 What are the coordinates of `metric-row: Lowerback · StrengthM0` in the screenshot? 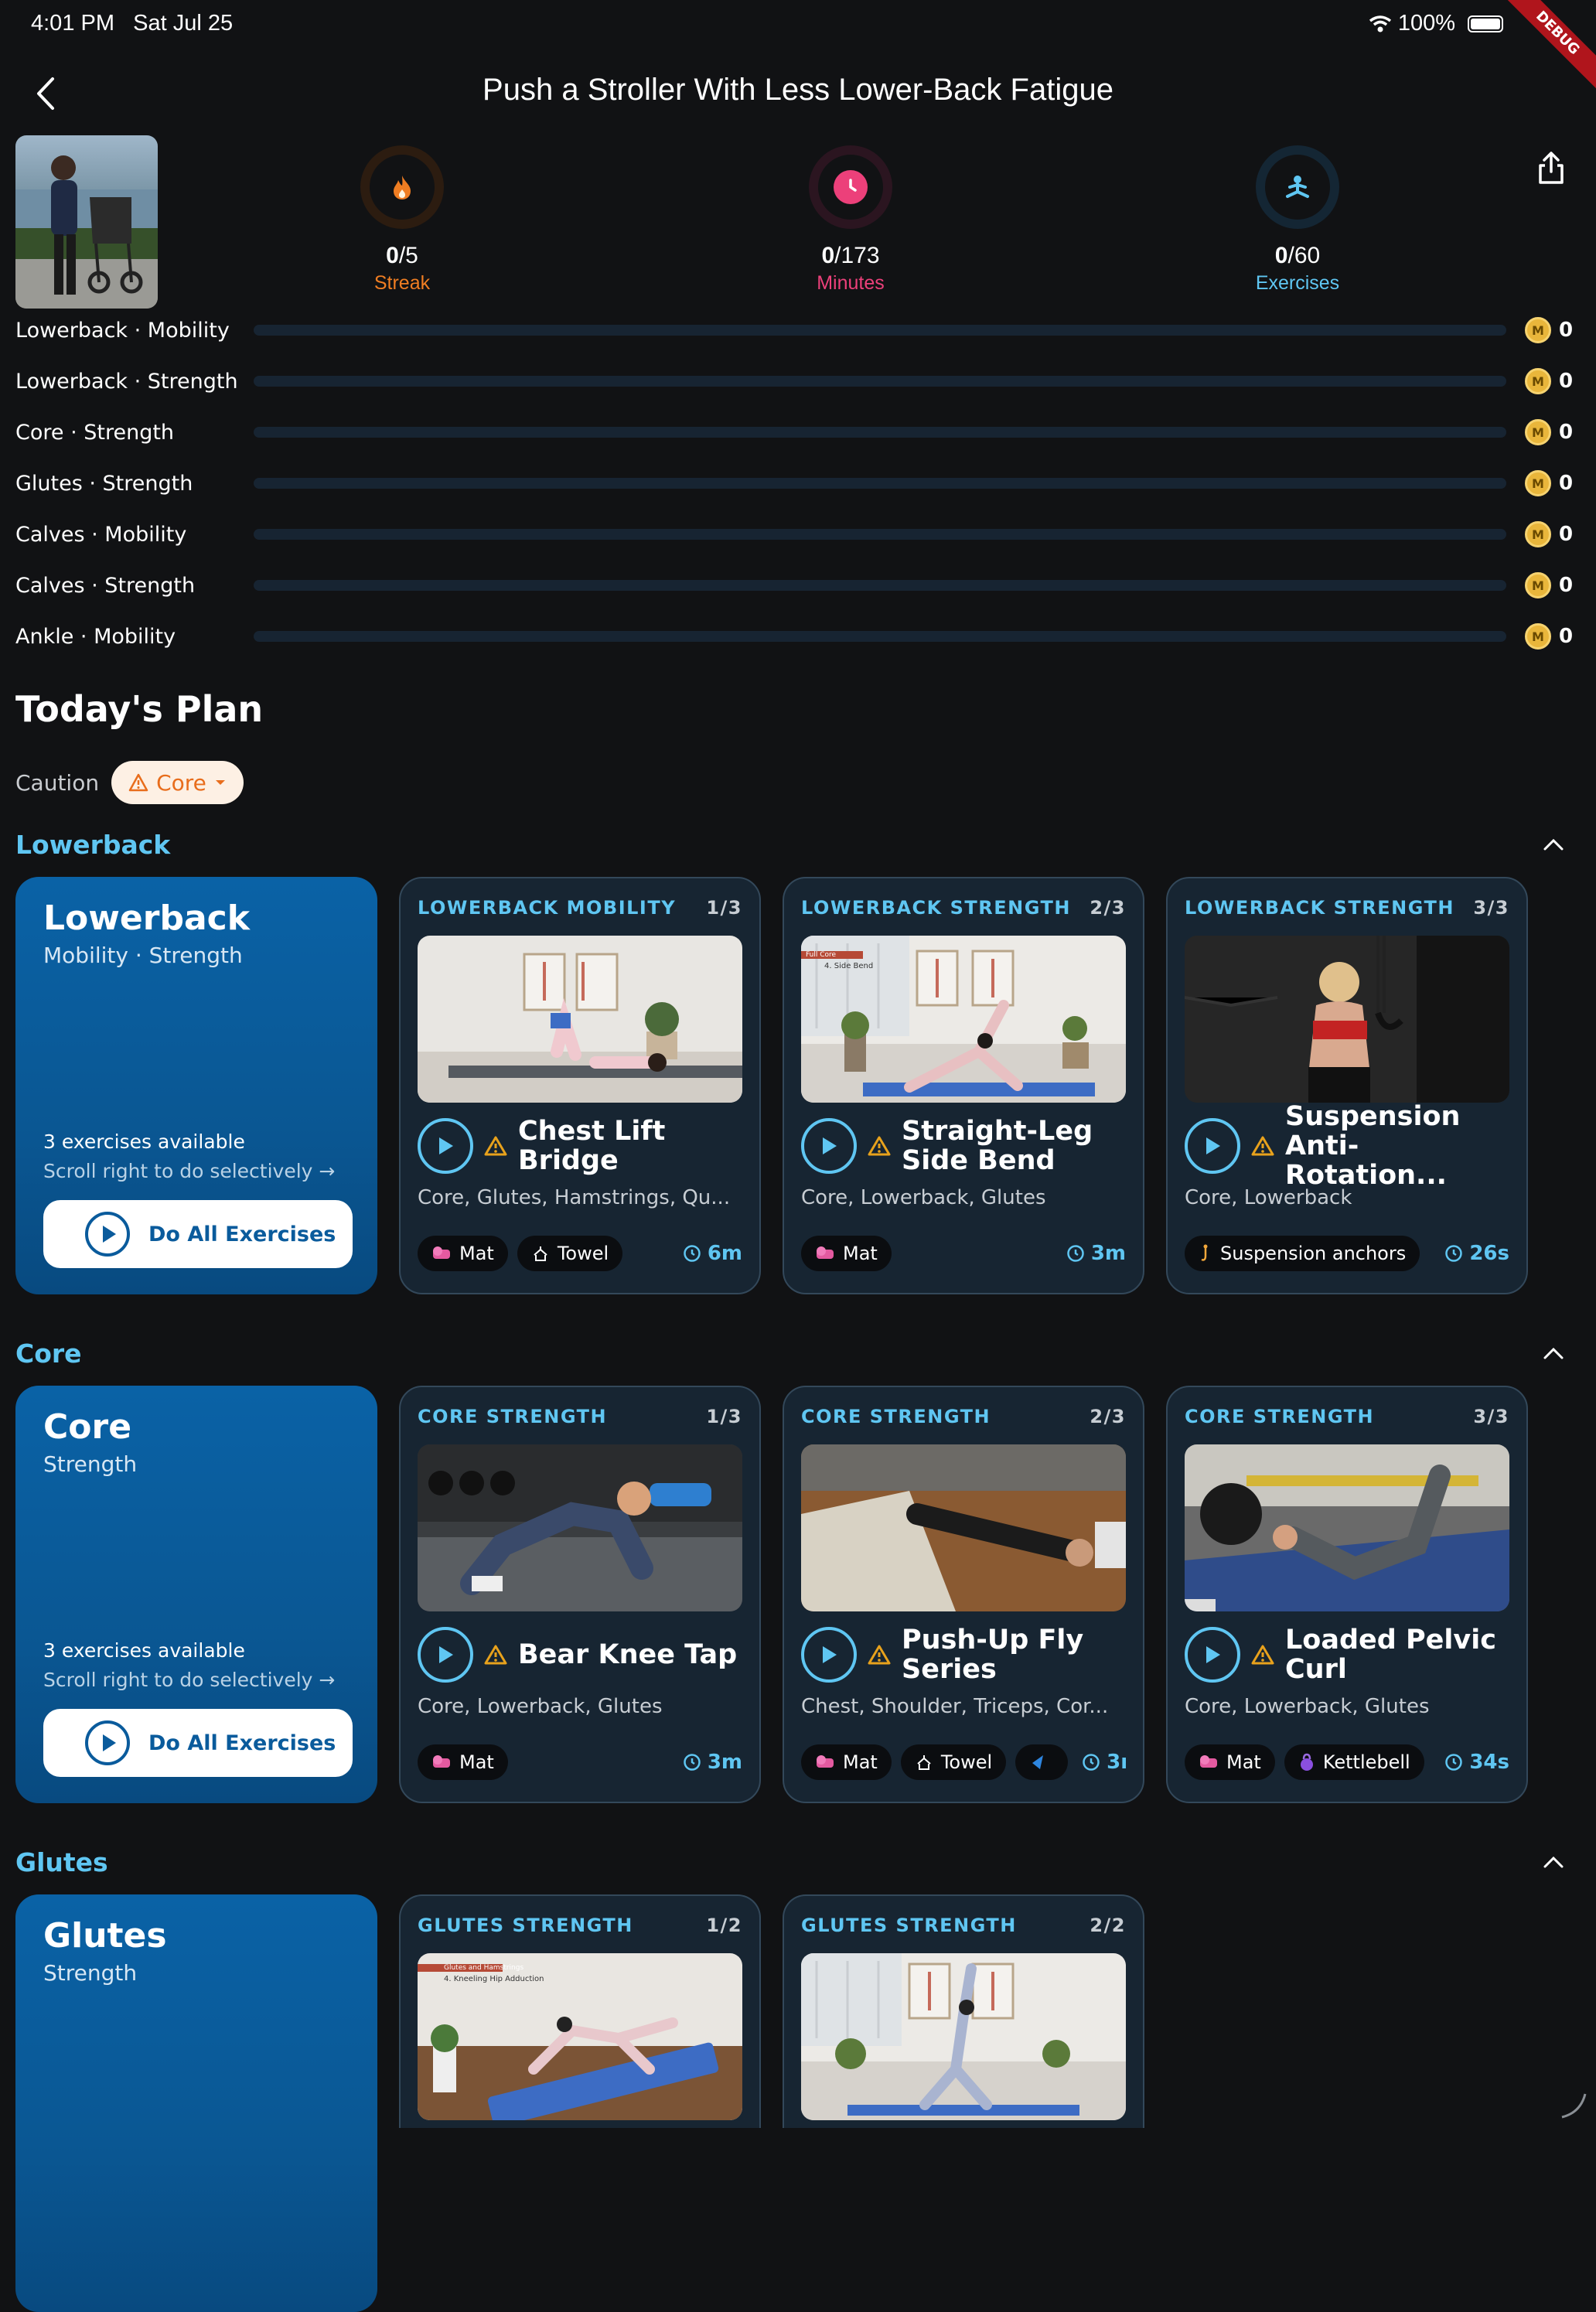 It's located at (798, 381).